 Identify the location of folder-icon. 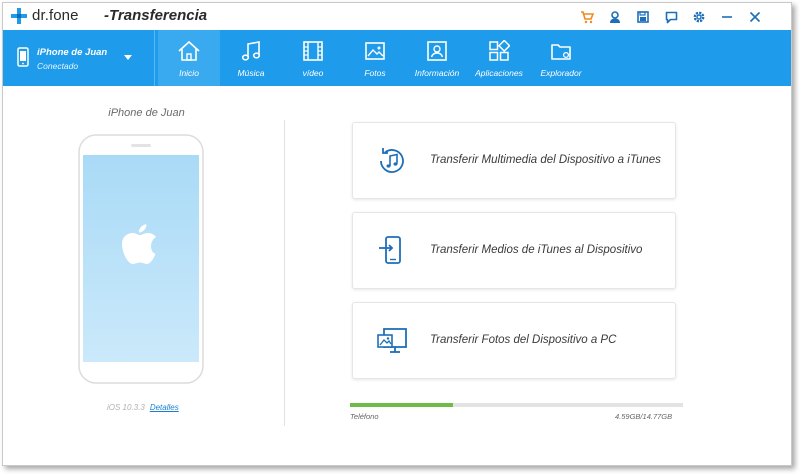
(561, 51).